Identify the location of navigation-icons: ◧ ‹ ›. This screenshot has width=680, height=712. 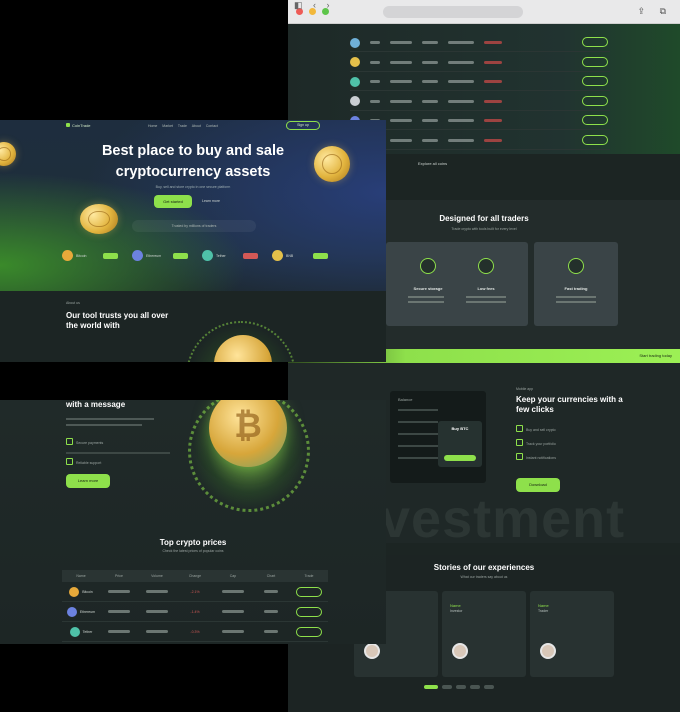
(487, 6).